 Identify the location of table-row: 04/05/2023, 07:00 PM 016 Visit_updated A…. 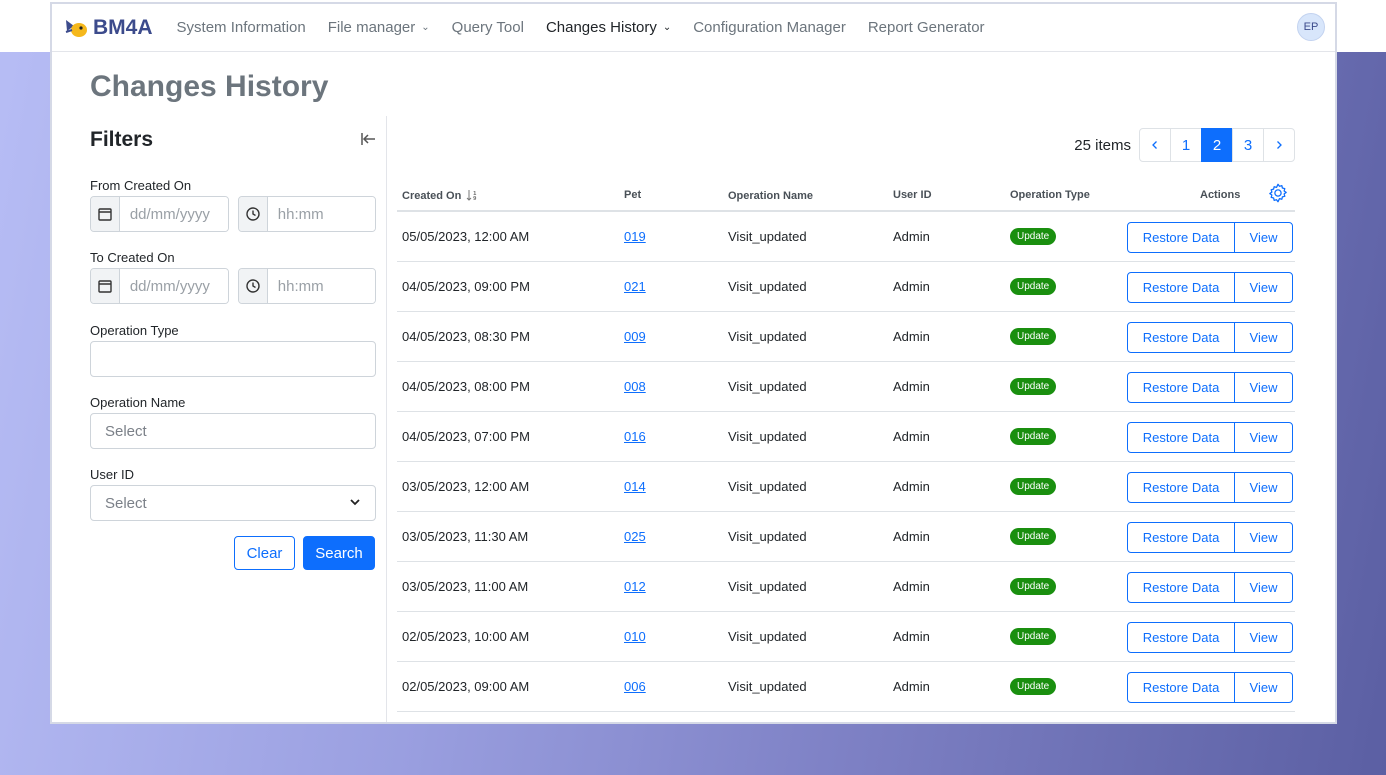
(846, 437).